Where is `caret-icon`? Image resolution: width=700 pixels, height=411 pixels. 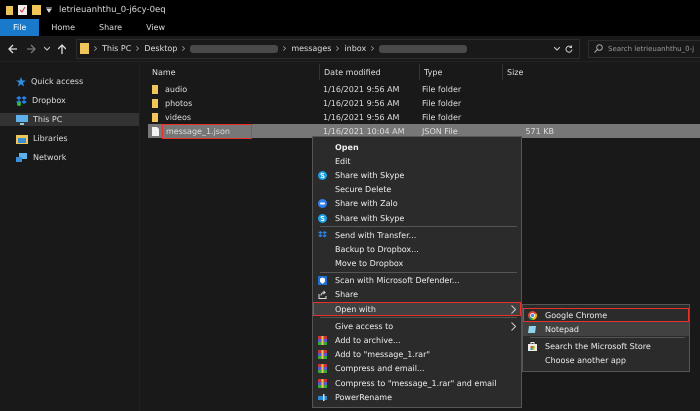
caret-icon is located at coordinates (49, 9).